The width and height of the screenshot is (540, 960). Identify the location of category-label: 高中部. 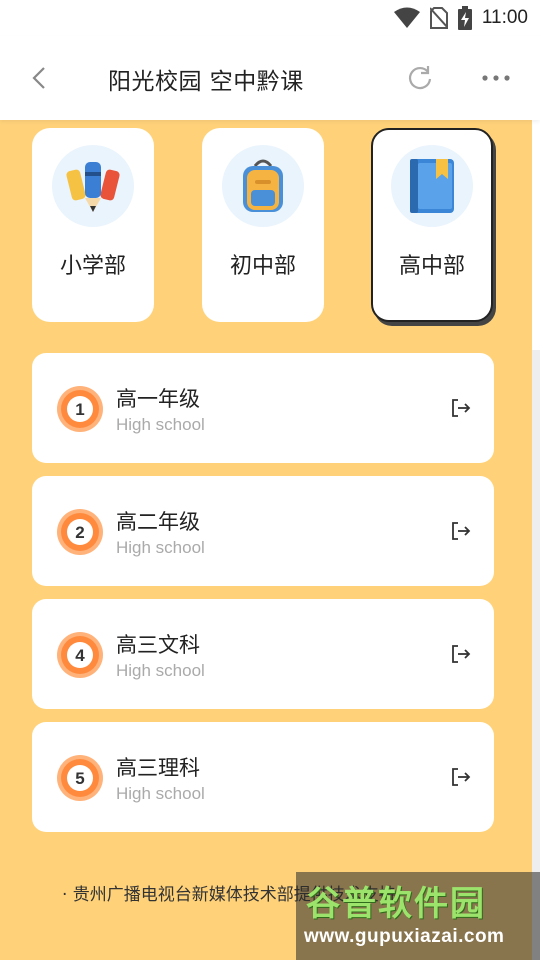
(431, 266).